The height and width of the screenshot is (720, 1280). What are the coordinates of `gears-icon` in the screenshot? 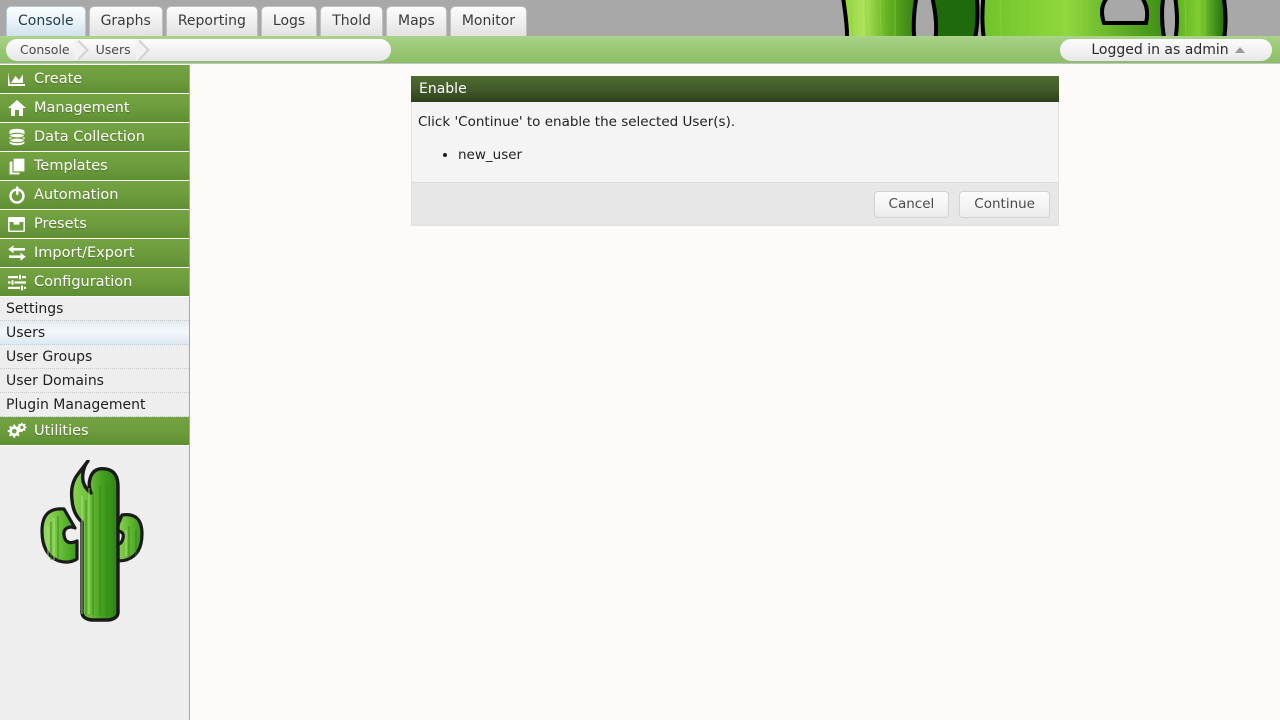 It's located at (16, 431).